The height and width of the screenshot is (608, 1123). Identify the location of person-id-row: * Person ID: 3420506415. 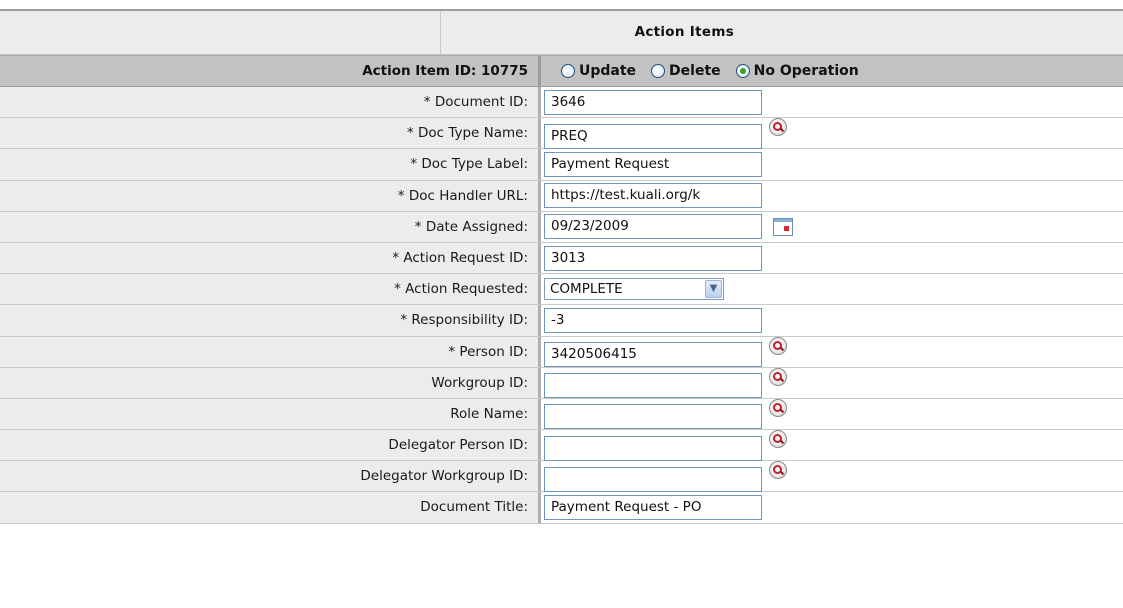
(561, 352).